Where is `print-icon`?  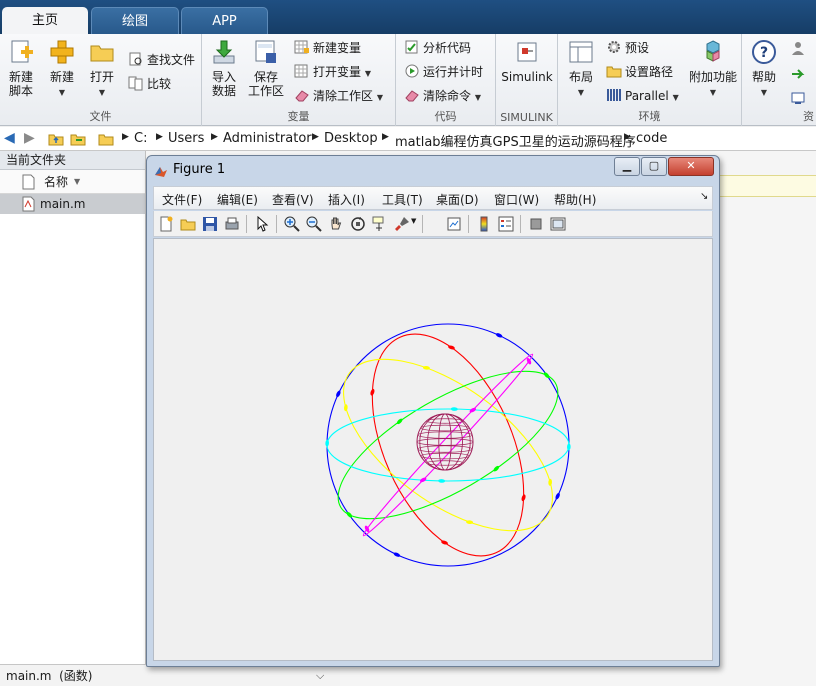 print-icon is located at coordinates (232, 224).